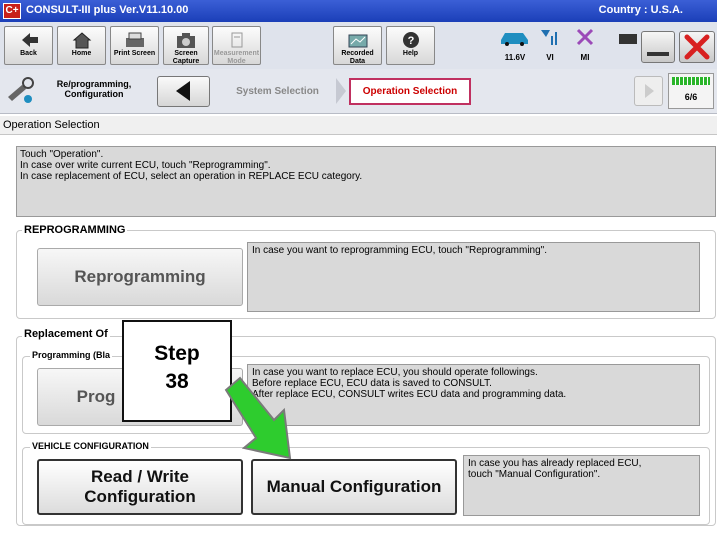 The width and height of the screenshot is (717, 537). Describe the element at coordinates (691, 97) in the screenshot. I see `progress-text: 6/6` at that location.